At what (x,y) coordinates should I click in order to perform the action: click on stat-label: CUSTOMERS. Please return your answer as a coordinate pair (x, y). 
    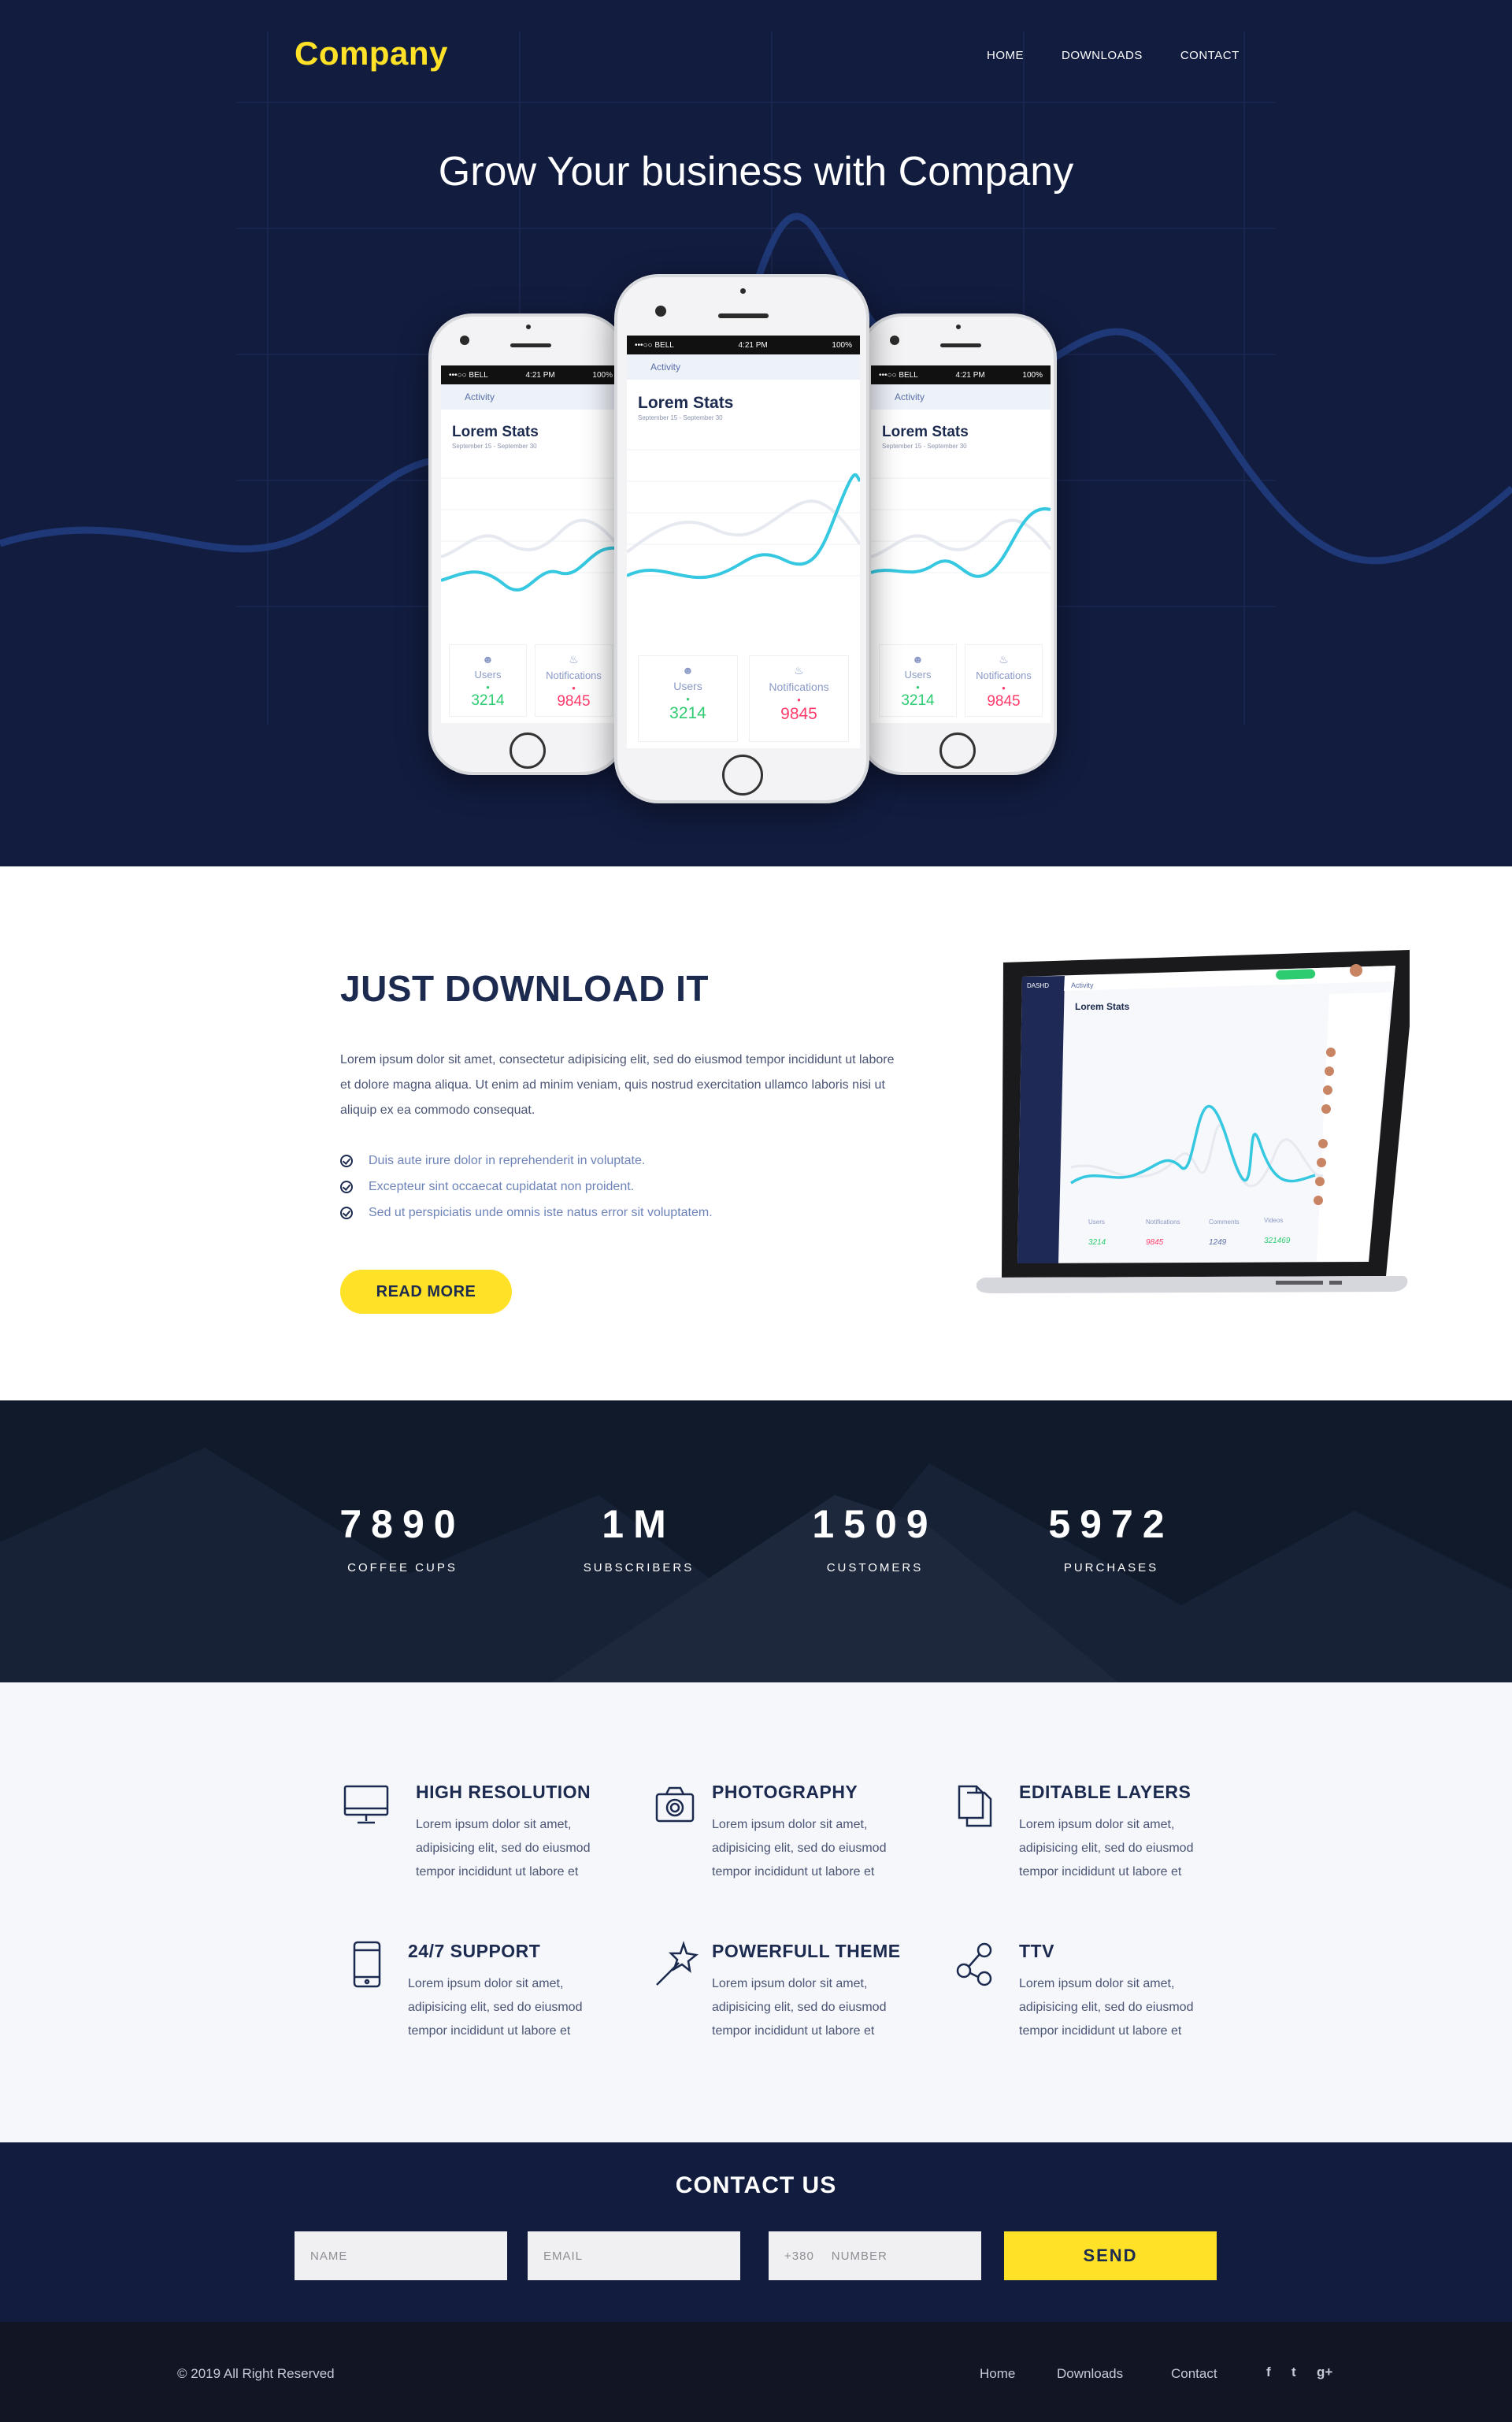
    Looking at the image, I should click on (875, 1567).